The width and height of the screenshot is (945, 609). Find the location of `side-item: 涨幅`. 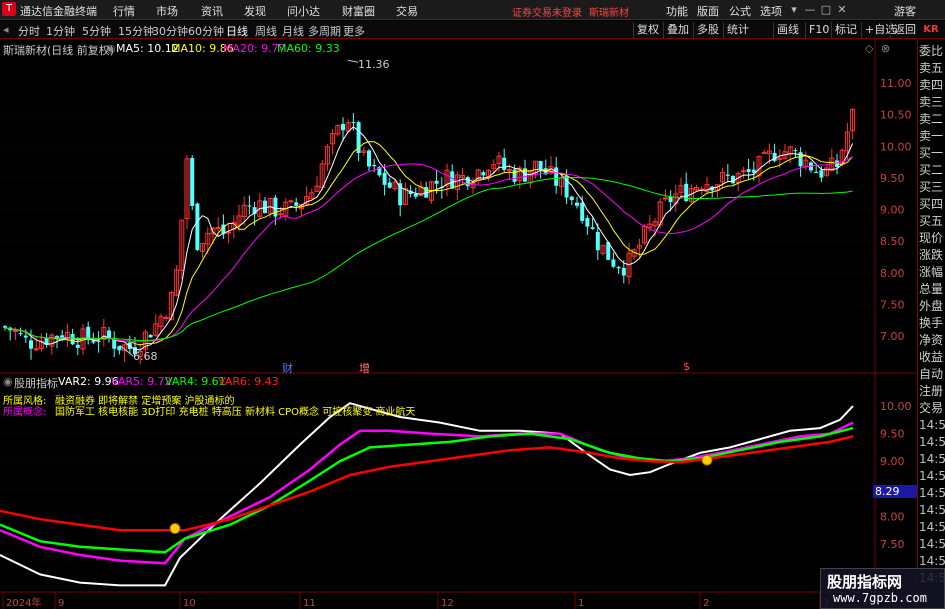

side-item: 涨幅 is located at coordinates (932, 272).